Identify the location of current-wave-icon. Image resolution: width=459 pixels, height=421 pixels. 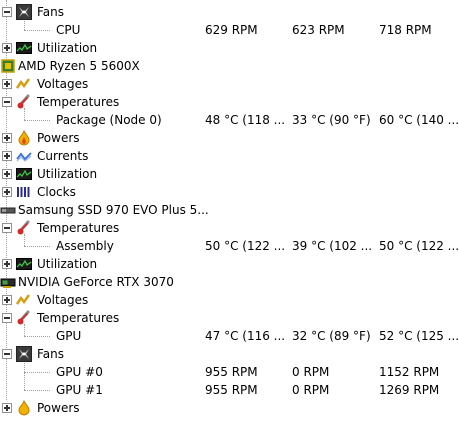
(24, 156).